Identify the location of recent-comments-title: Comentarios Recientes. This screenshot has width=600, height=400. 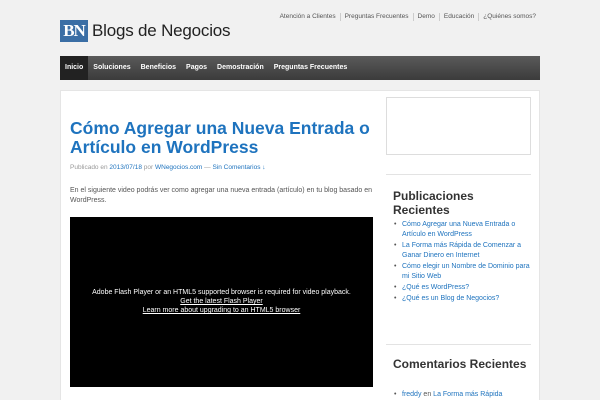
(460, 364).